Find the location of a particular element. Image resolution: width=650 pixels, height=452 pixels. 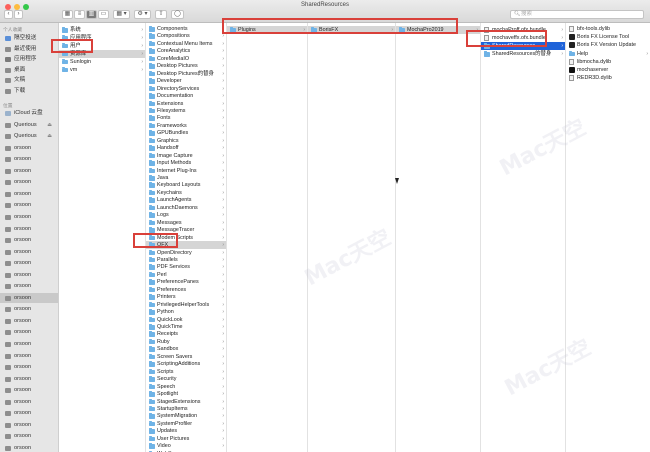

sidebar-item-favorite: 应用程序 is located at coordinates (29, 59).